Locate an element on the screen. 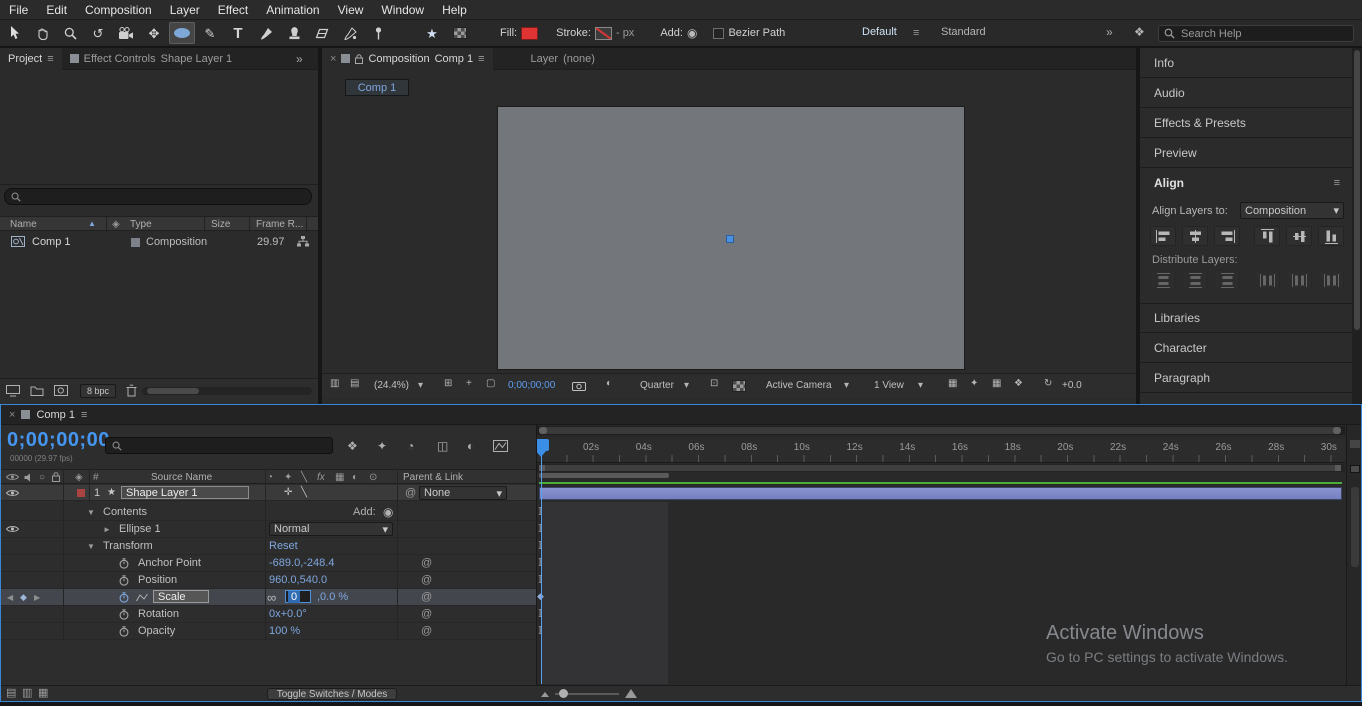  camera-view-value: Active Camera is located at coordinates (799, 385).